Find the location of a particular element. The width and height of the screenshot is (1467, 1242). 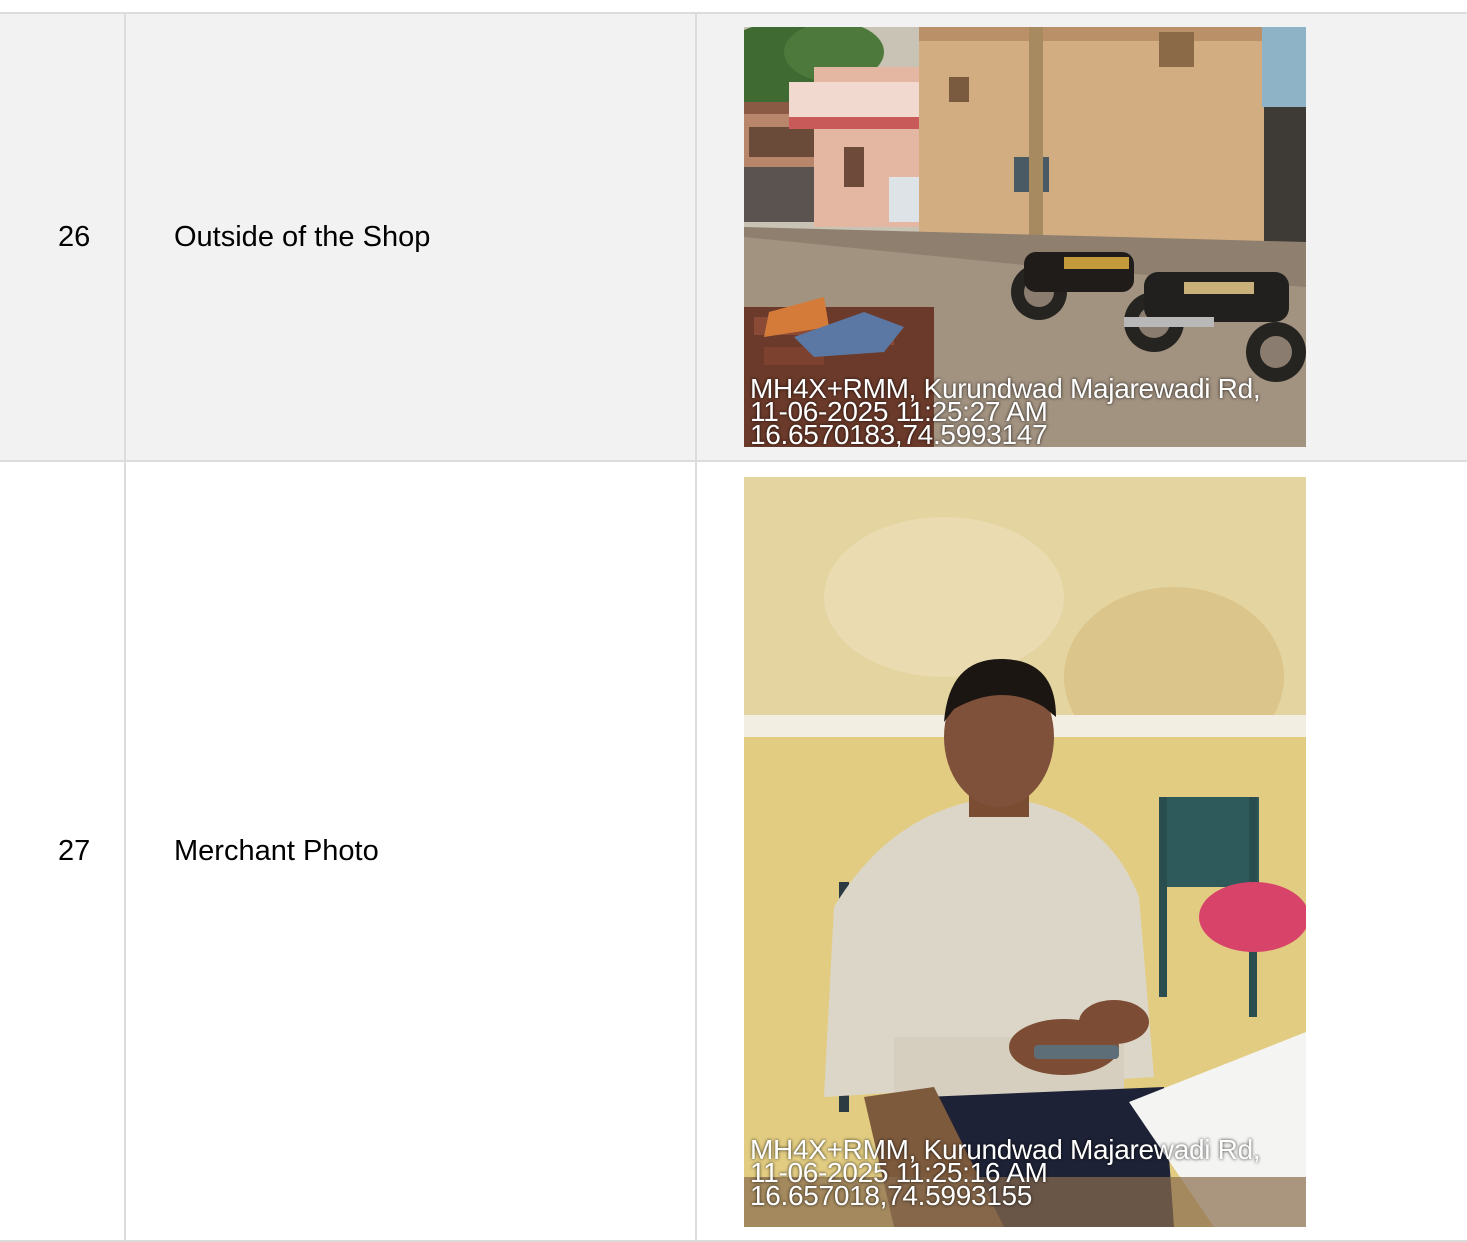

stamp-coords: 16.6570183,74.5993147 is located at coordinates (899, 433).